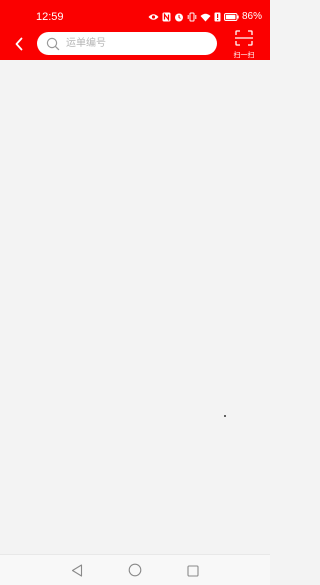 The width and height of the screenshot is (320, 585). I want to click on wifi-icon, so click(205, 17).